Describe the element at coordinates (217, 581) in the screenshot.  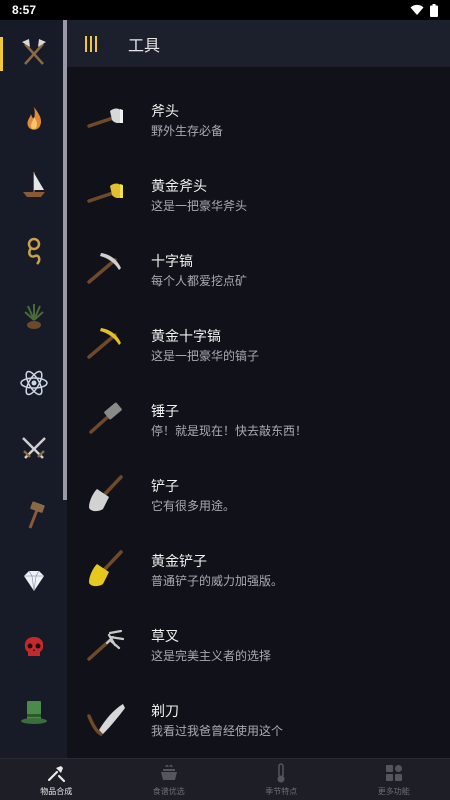
I see `item-description: 普通铲子的威力加强版。` at that location.